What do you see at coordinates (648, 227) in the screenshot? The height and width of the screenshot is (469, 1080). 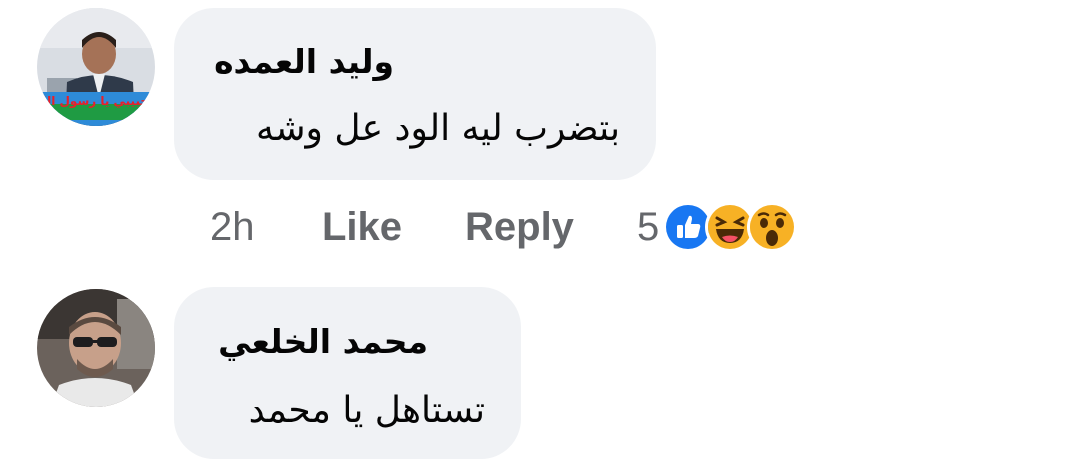 I see `reaction-count: 5` at bounding box center [648, 227].